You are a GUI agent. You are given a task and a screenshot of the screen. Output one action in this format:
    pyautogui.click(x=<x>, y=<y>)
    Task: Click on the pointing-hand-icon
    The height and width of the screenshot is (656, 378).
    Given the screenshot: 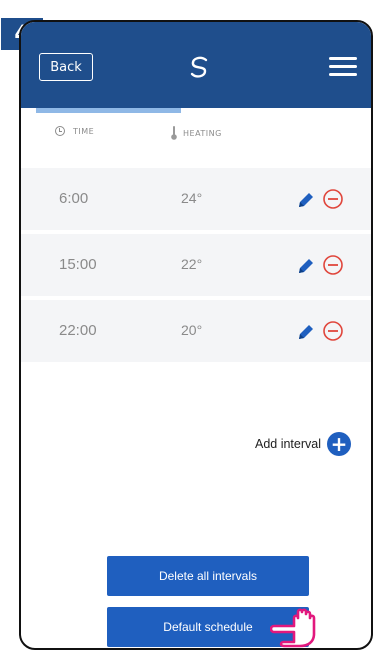 What is the action you would take?
    pyautogui.click(x=293, y=628)
    